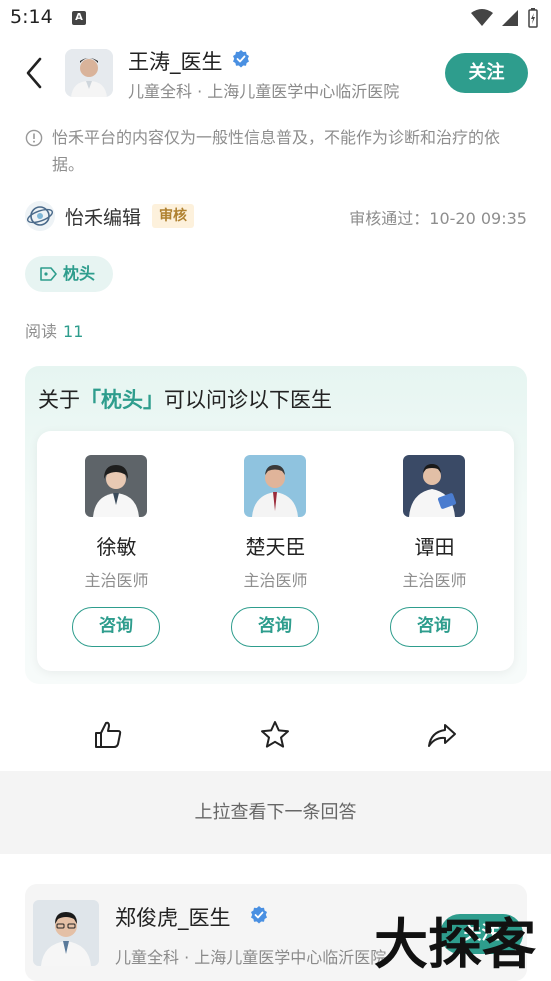 Image resolution: width=551 pixels, height=981 pixels. I want to click on status-bar: 5:14 A, so click(275, 18).